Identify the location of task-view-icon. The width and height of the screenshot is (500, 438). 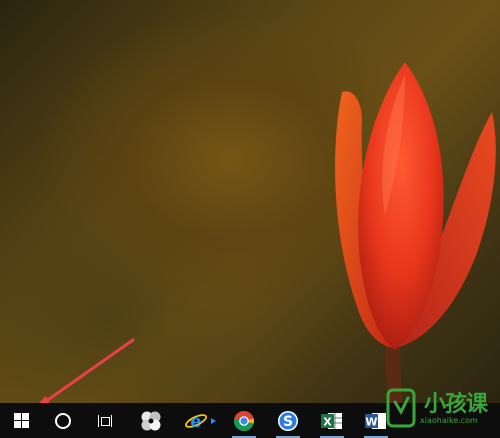
(105, 420).